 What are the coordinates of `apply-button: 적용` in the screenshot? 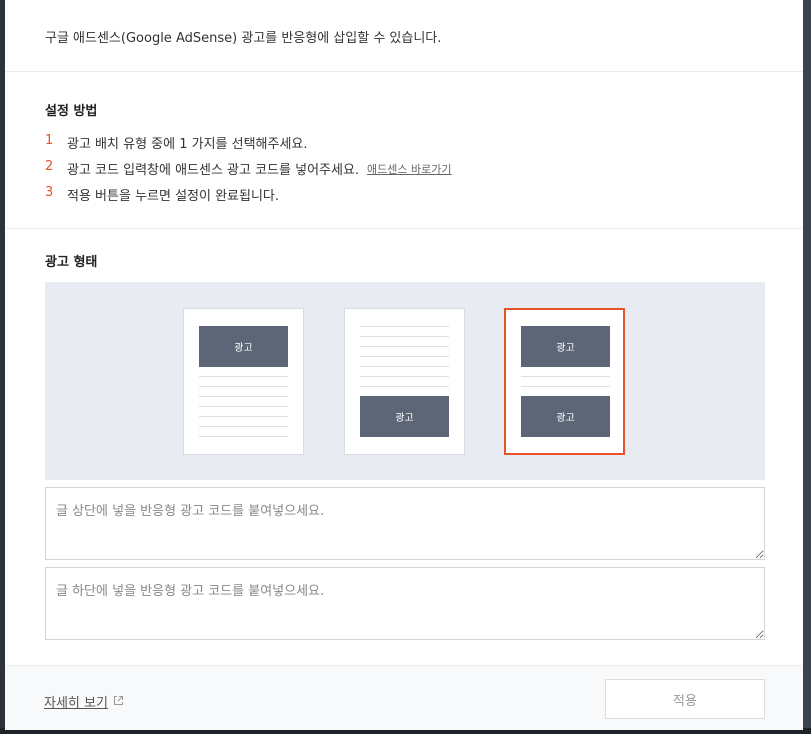 It's located at (685, 699).